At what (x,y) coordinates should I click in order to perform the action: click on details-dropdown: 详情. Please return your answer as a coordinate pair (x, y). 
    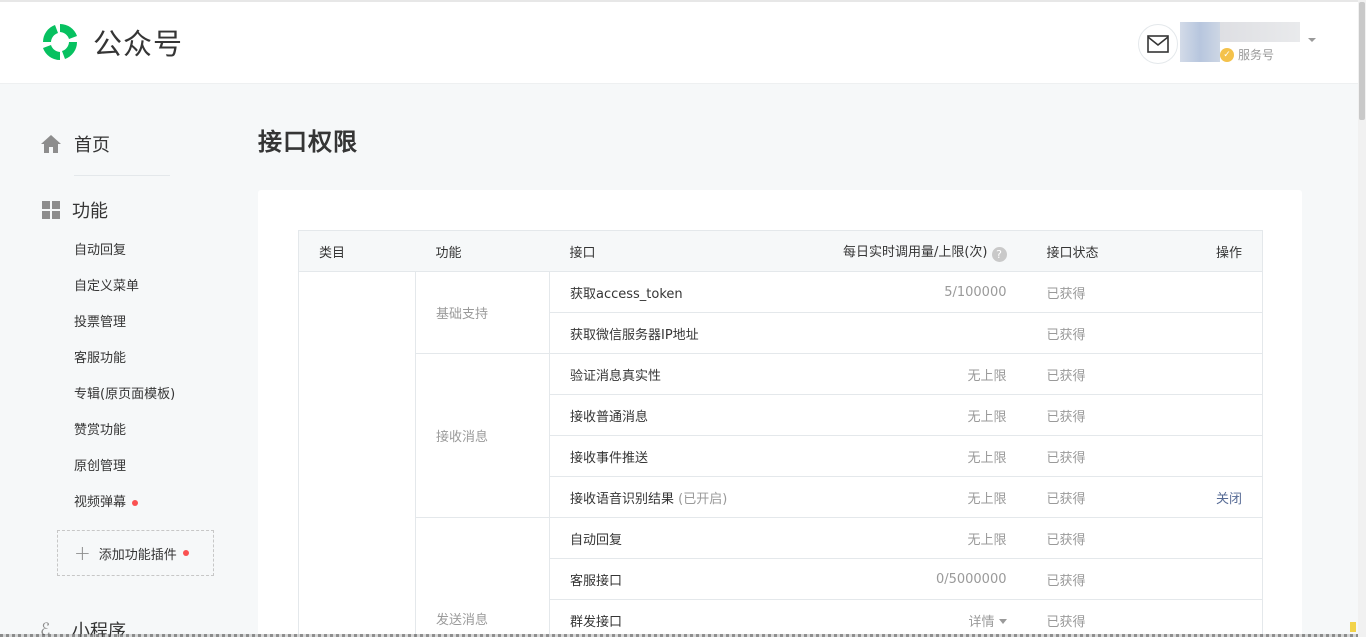
    Looking at the image, I should click on (981, 622).